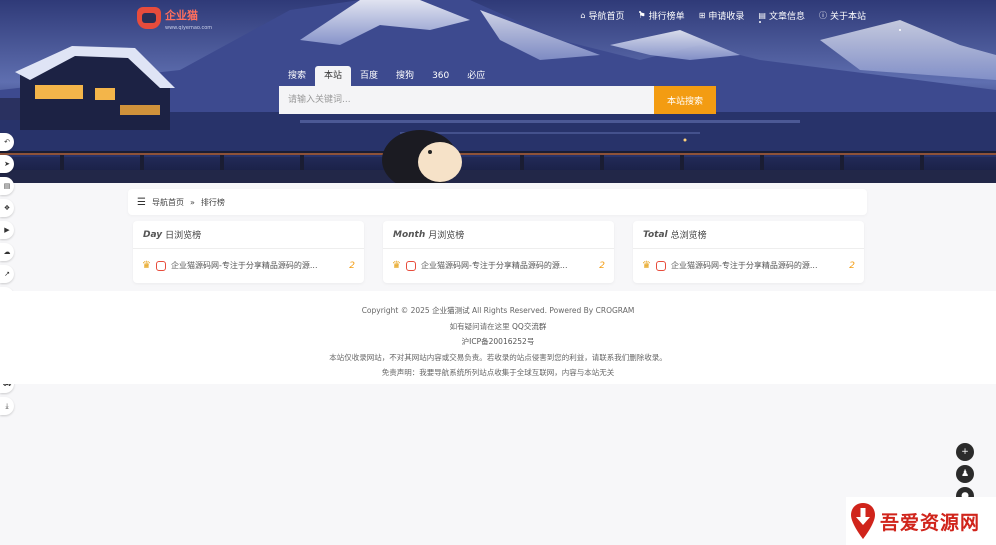  What do you see at coordinates (7, 274) in the screenshot?
I see `chart-line-icon: ↗` at bounding box center [7, 274].